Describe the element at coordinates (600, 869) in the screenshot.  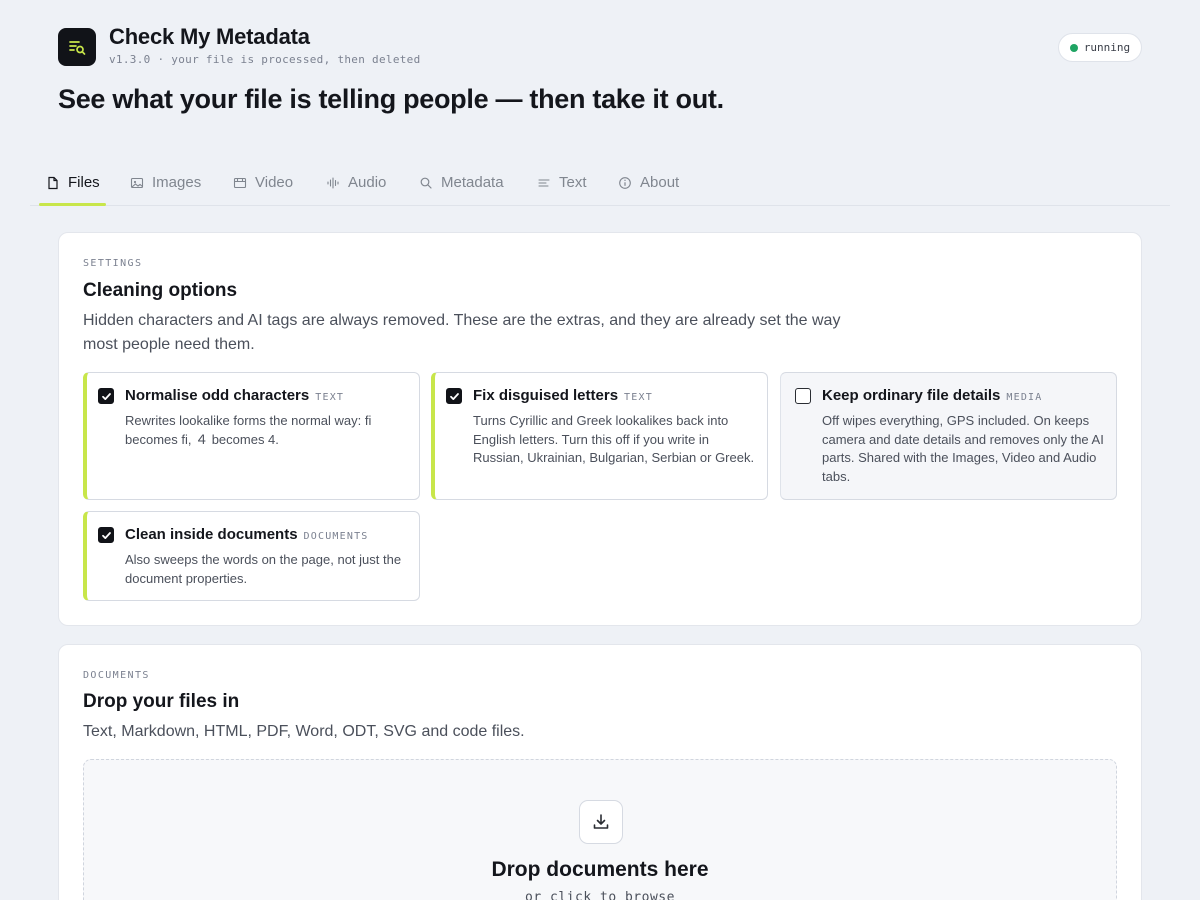
I see `drop-title: Drop documents here` at that location.